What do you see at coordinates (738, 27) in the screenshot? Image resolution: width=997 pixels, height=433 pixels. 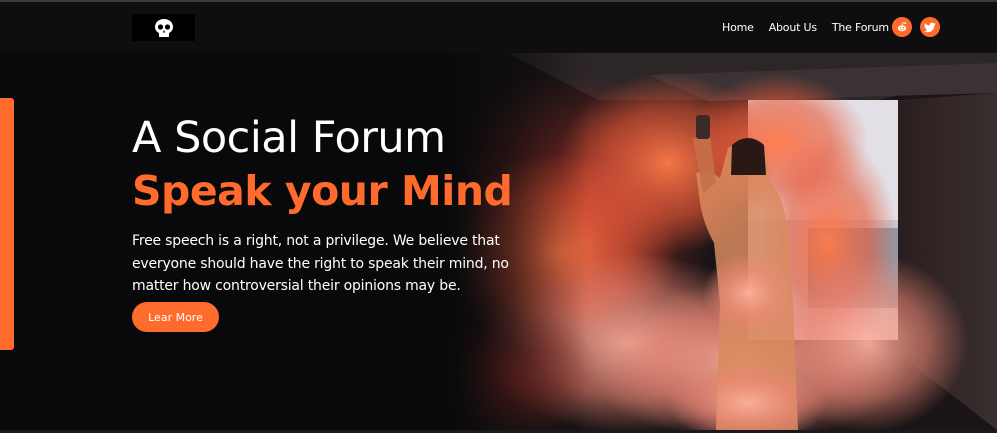 I see `nav-link-home: Home` at bounding box center [738, 27].